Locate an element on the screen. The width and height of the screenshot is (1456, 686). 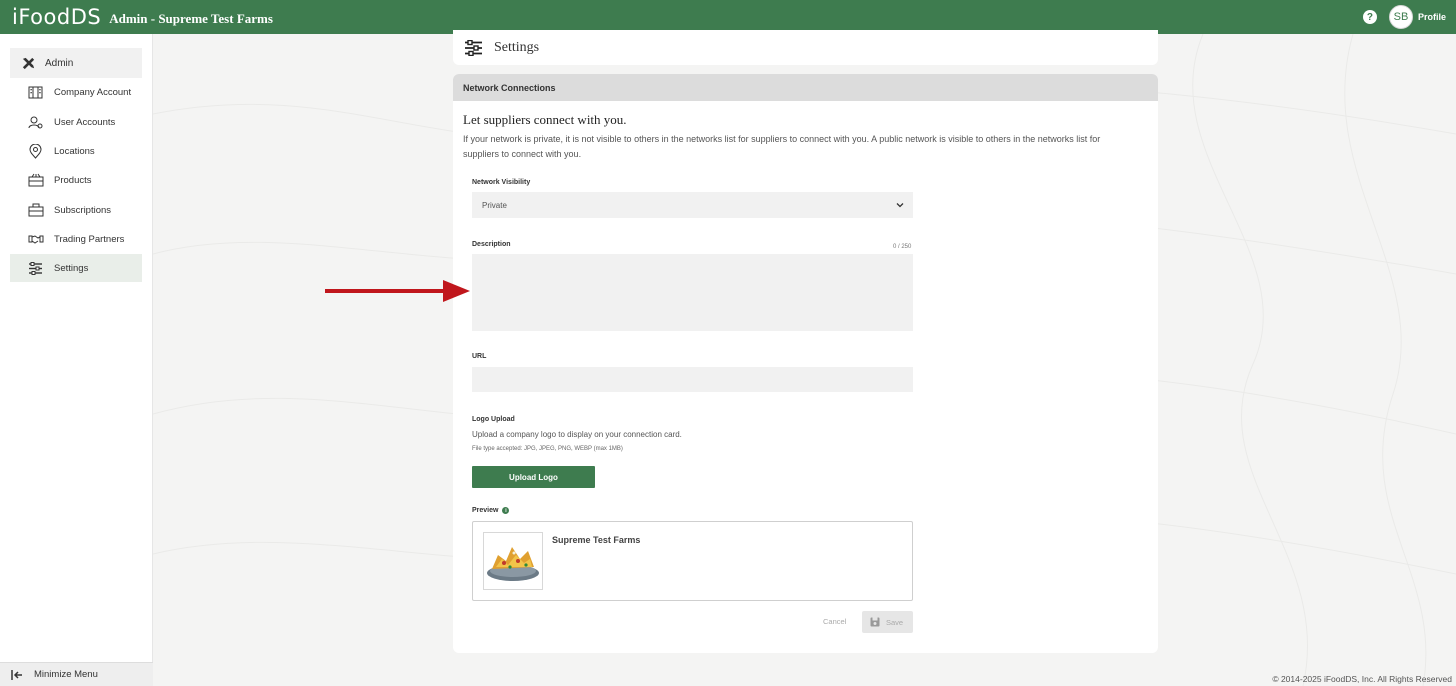
info-icon: i is located at coordinates (506, 510).